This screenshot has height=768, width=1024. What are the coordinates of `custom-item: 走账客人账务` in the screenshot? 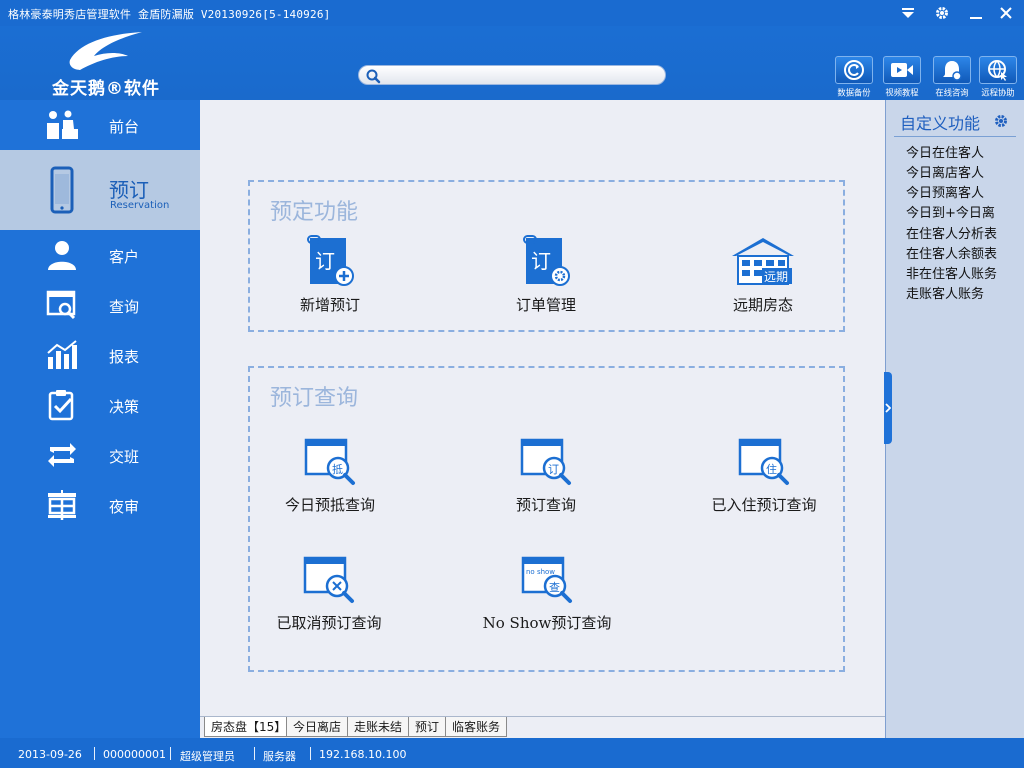 It's located at (945, 292).